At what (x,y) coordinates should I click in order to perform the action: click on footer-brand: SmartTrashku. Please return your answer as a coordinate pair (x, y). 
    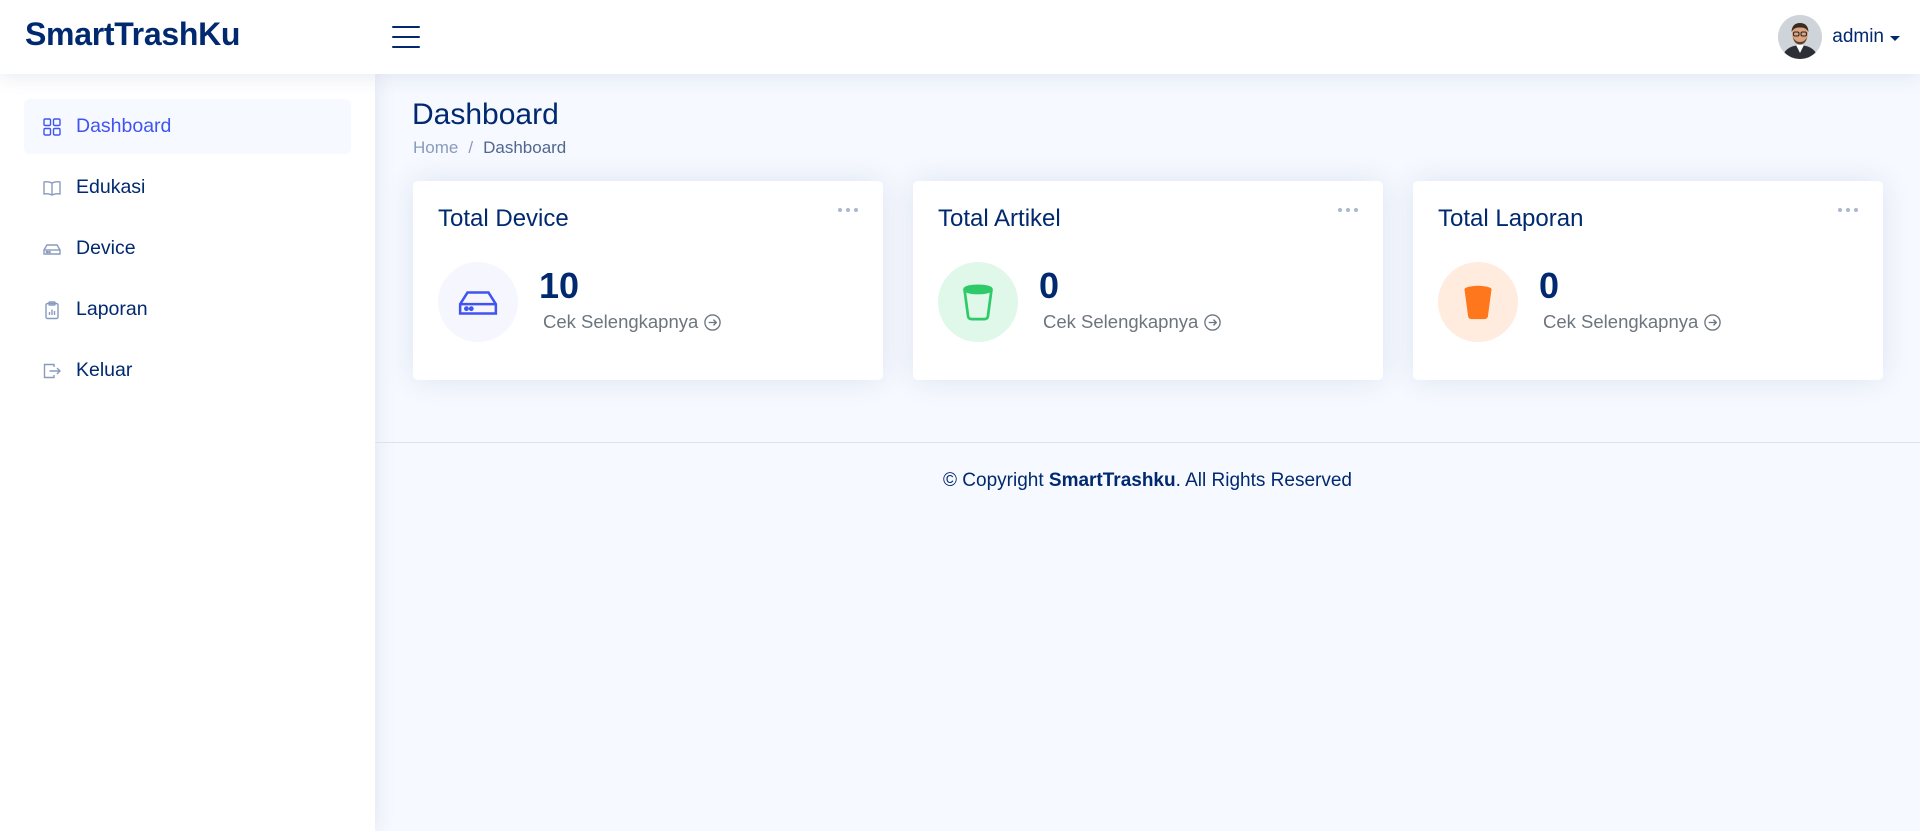
    Looking at the image, I should click on (1112, 480).